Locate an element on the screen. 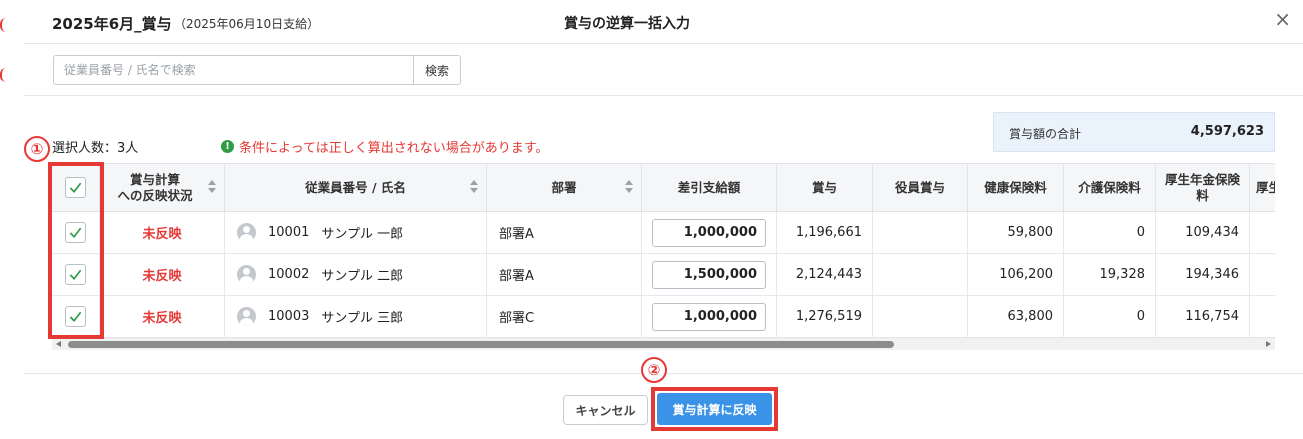  annotation-box-apply is located at coordinates (714, 409).